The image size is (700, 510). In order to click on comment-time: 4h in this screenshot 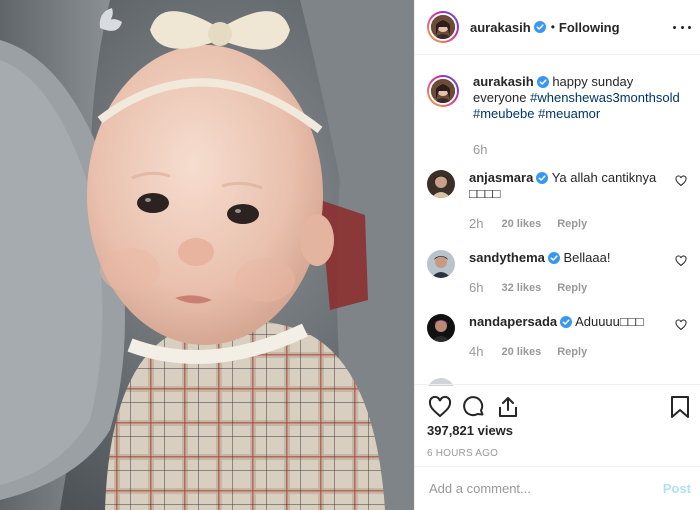, I will do `click(476, 352)`.